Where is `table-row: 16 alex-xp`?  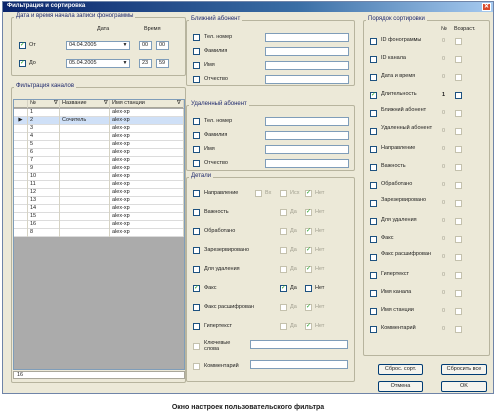 table-row: 16 alex-xp is located at coordinates (99, 225).